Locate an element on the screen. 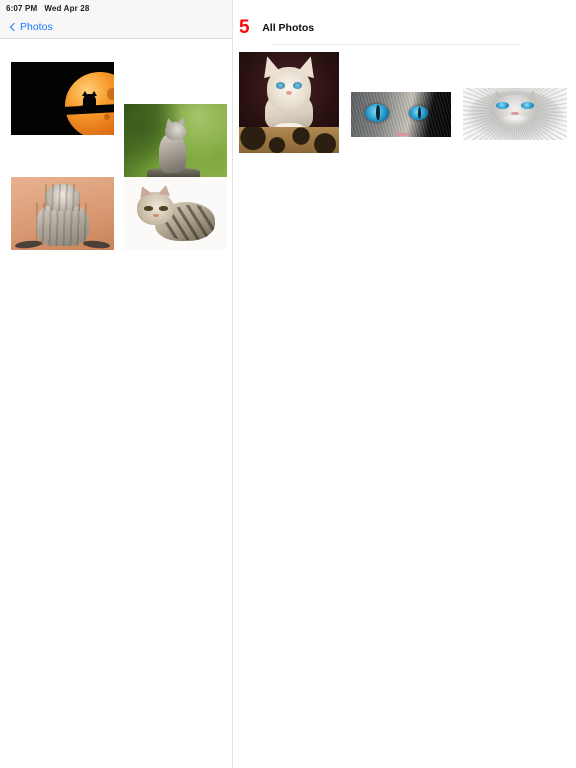 This screenshot has height=768, width=576. cat-head is located at coordinates (62, 197).